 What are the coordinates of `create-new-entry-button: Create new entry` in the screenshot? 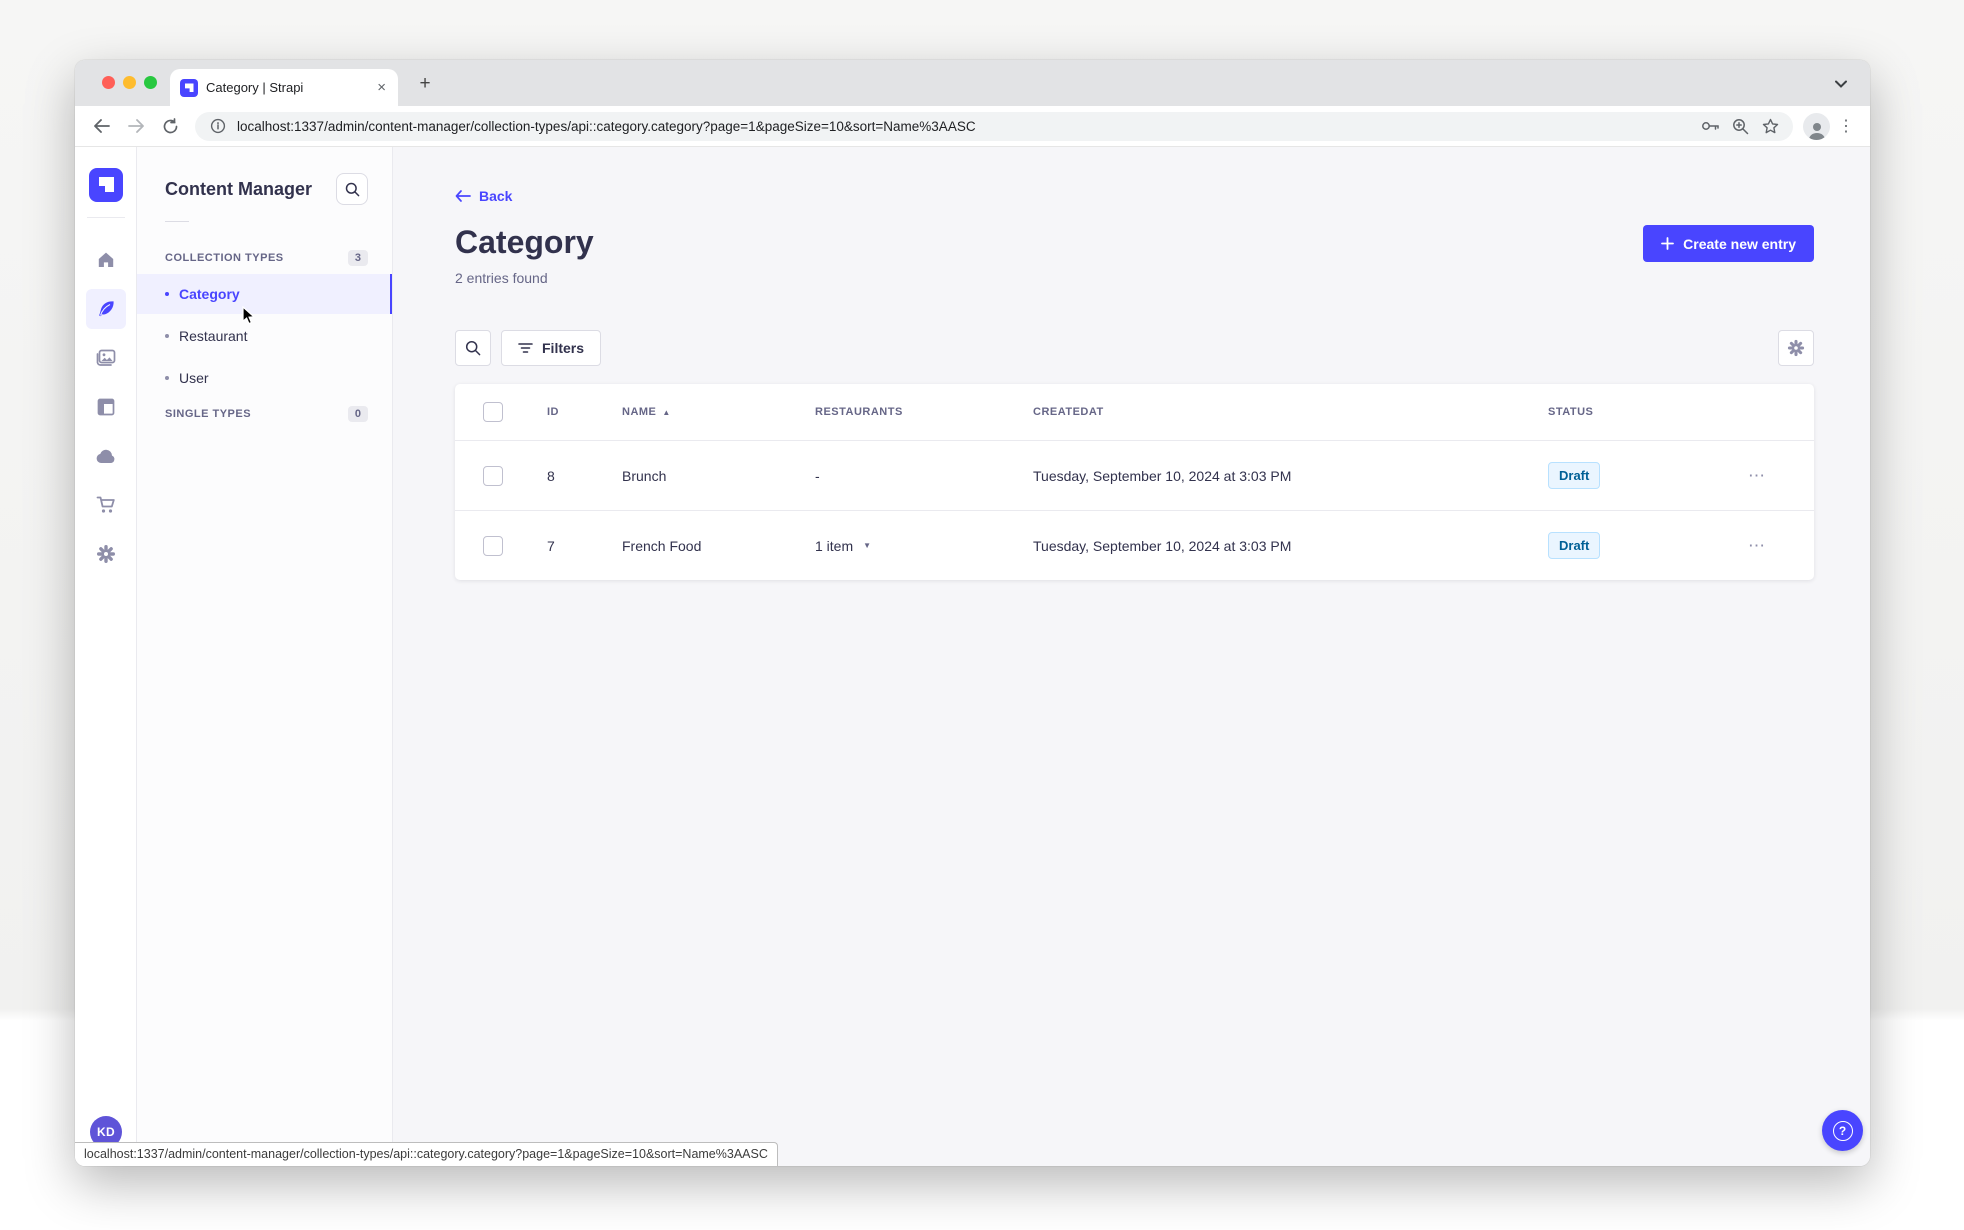 It's located at (1728, 243).